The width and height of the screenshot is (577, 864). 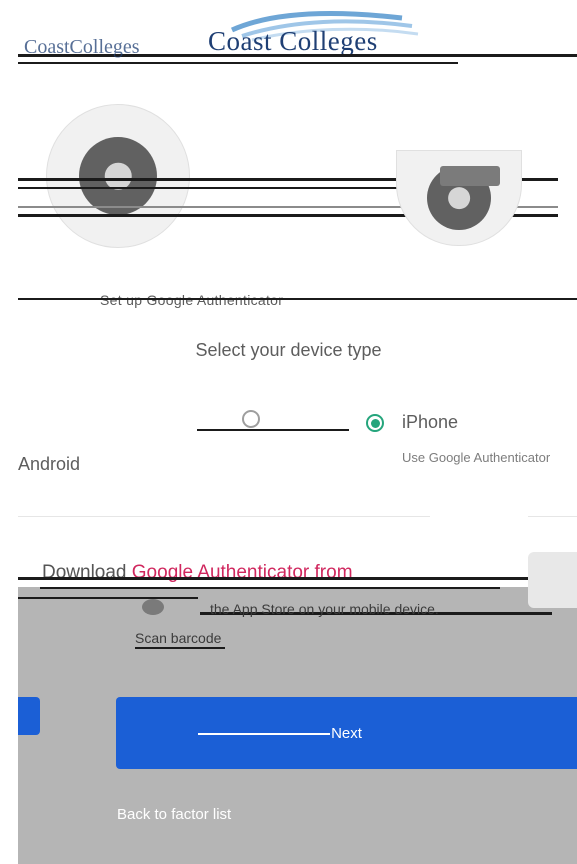 I want to click on qr-placeholder-icon, so click(x=552, y=580).